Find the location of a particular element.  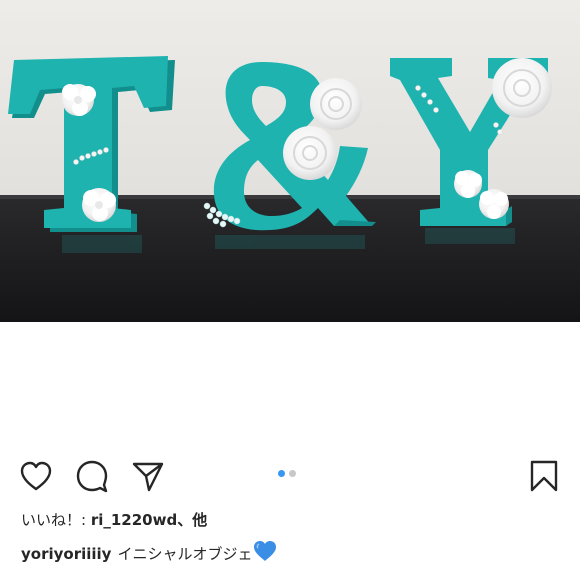

bookmark-outline-icon is located at coordinates (544, 476).